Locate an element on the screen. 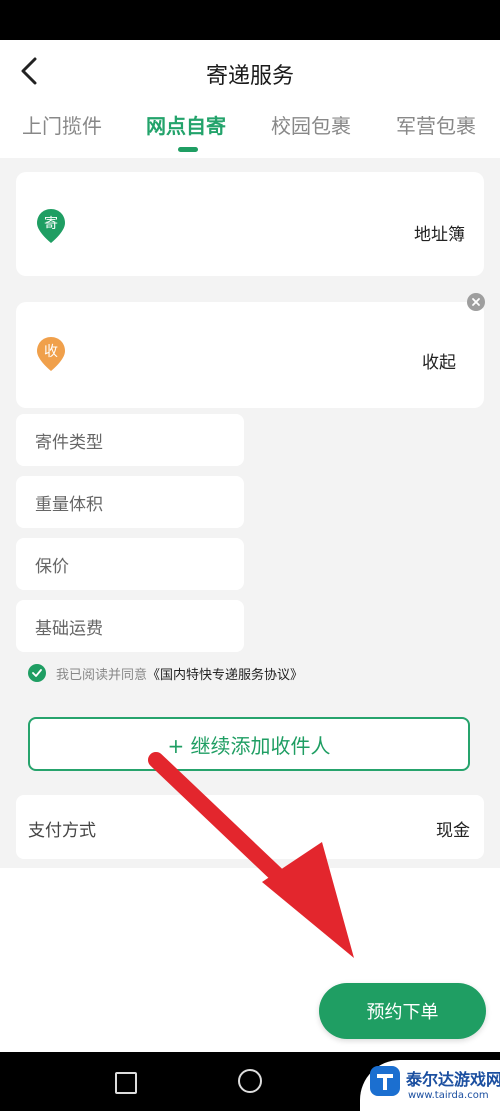 This screenshot has width=500, height=1111. receiver-badge: 收 is located at coordinates (51, 352).